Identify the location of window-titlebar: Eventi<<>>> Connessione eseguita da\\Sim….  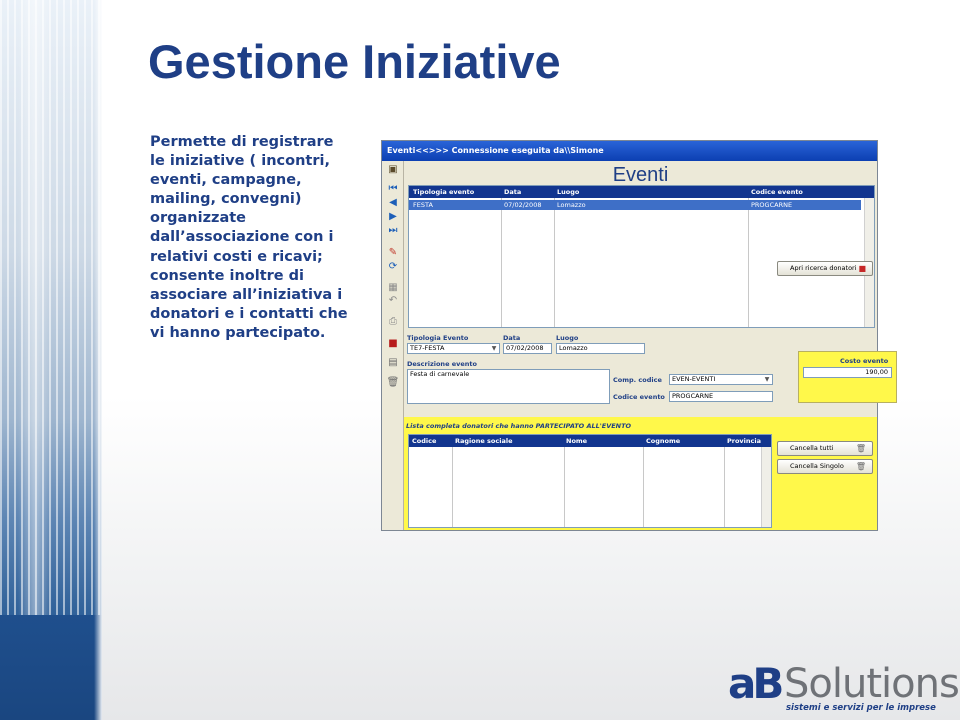
(629, 151).